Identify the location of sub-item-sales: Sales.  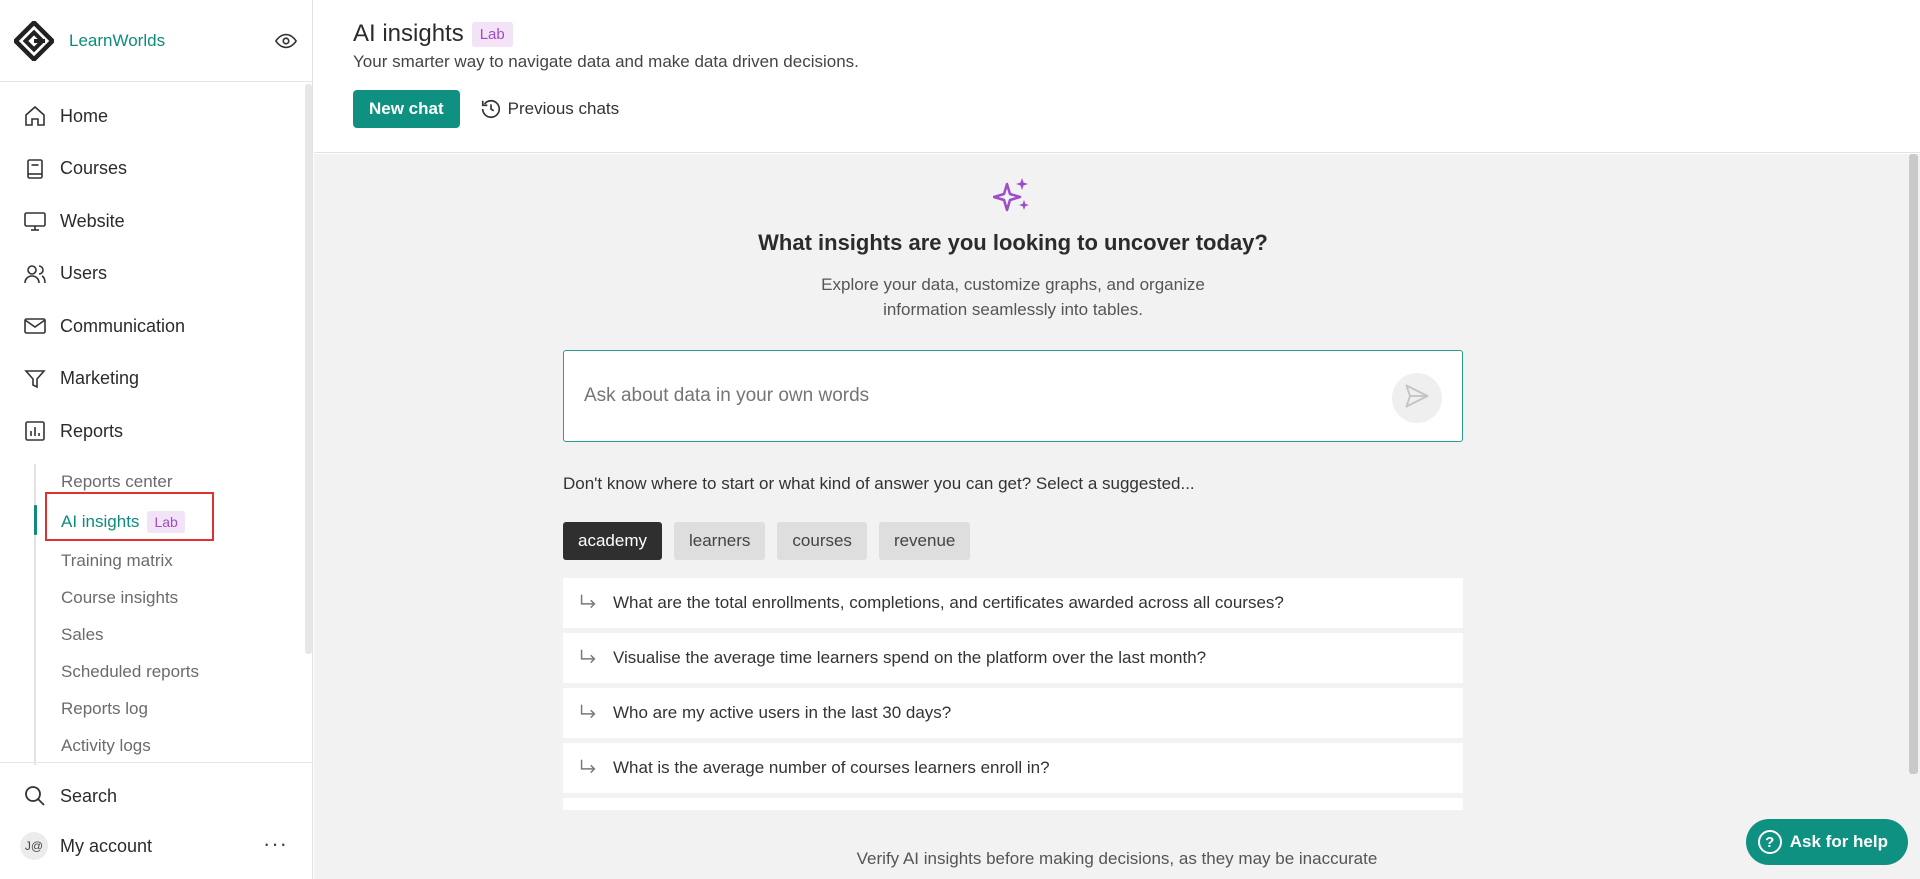
(173, 635).